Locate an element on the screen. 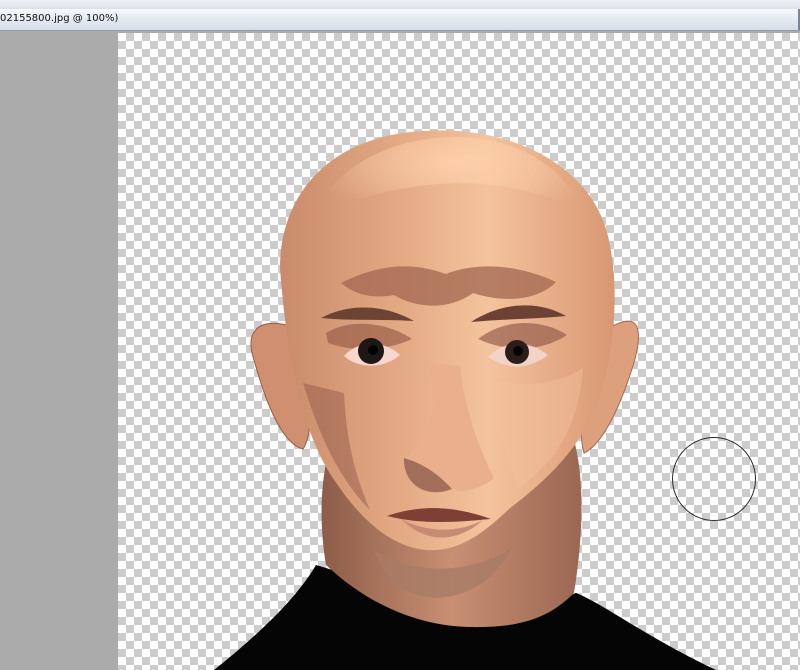  document-tab: 02155800.jpg @ 100%) is located at coordinates (400, 20).